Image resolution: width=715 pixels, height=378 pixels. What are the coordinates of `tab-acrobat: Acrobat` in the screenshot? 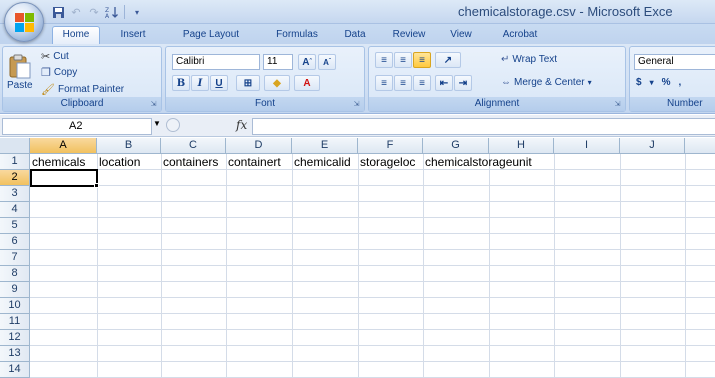 It's located at (520, 35).